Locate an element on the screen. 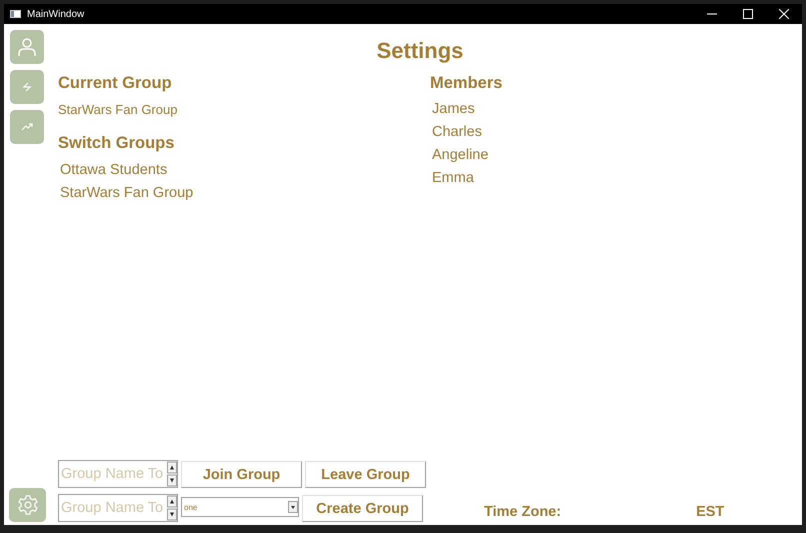  group-list-item: StarWars Fan Group is located at coordinates (245, 193).